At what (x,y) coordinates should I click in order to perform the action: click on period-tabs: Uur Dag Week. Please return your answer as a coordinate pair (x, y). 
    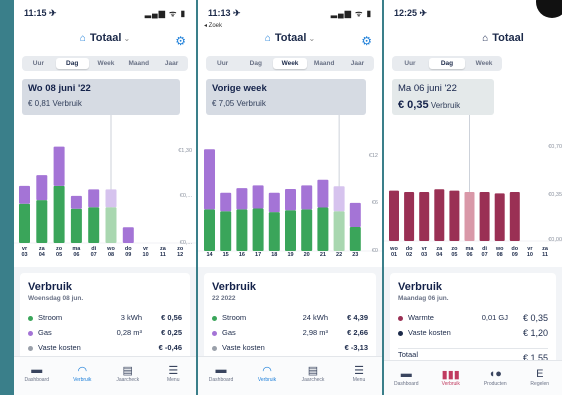
    Looking at the image, I should click on (447, 63).